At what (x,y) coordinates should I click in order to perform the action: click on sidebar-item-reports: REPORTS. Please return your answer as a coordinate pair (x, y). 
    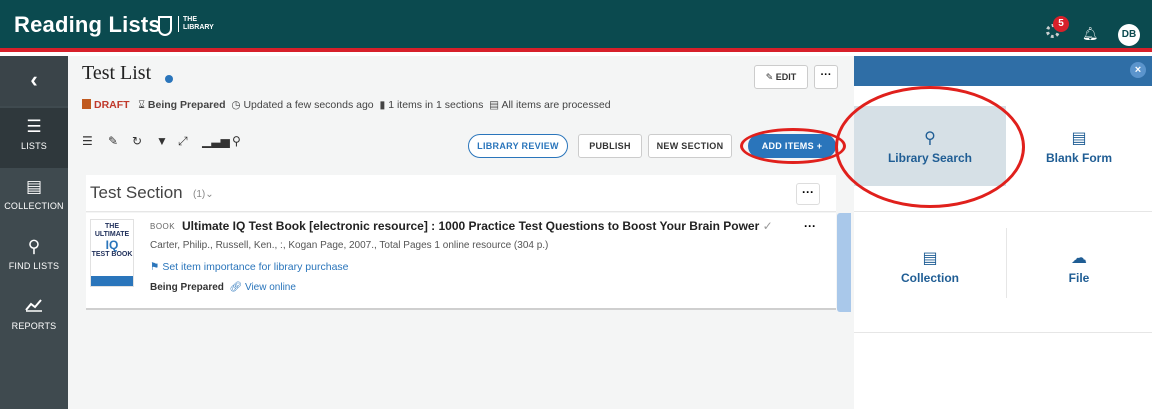
    Looking at the image, I should click on (34, 318).